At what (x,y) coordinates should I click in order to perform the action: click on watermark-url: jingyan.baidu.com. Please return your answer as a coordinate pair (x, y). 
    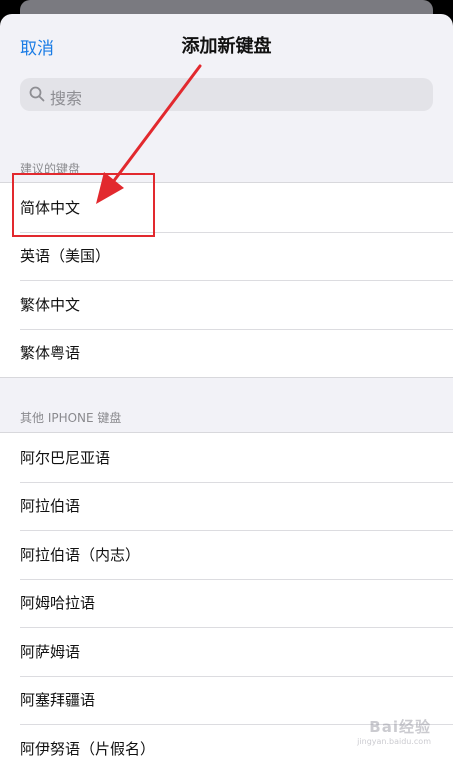
    Looking at the image, I should click on (394, 741).